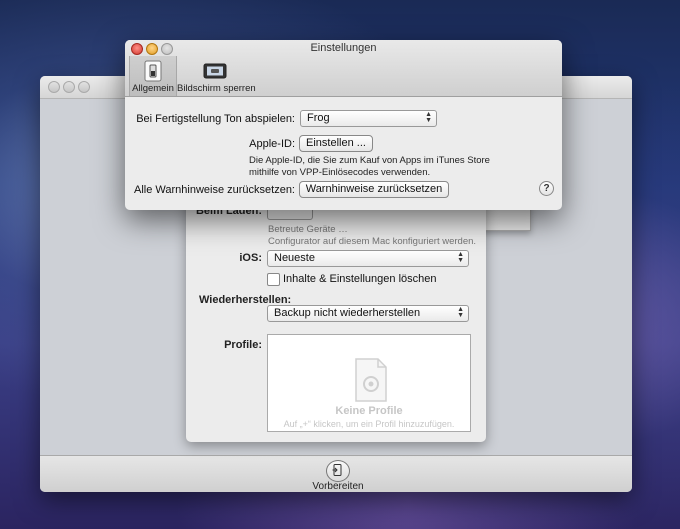  Describe the element at coordinates (250, 258) in the screenshot. I see `ios-label: iOS:` at that location.